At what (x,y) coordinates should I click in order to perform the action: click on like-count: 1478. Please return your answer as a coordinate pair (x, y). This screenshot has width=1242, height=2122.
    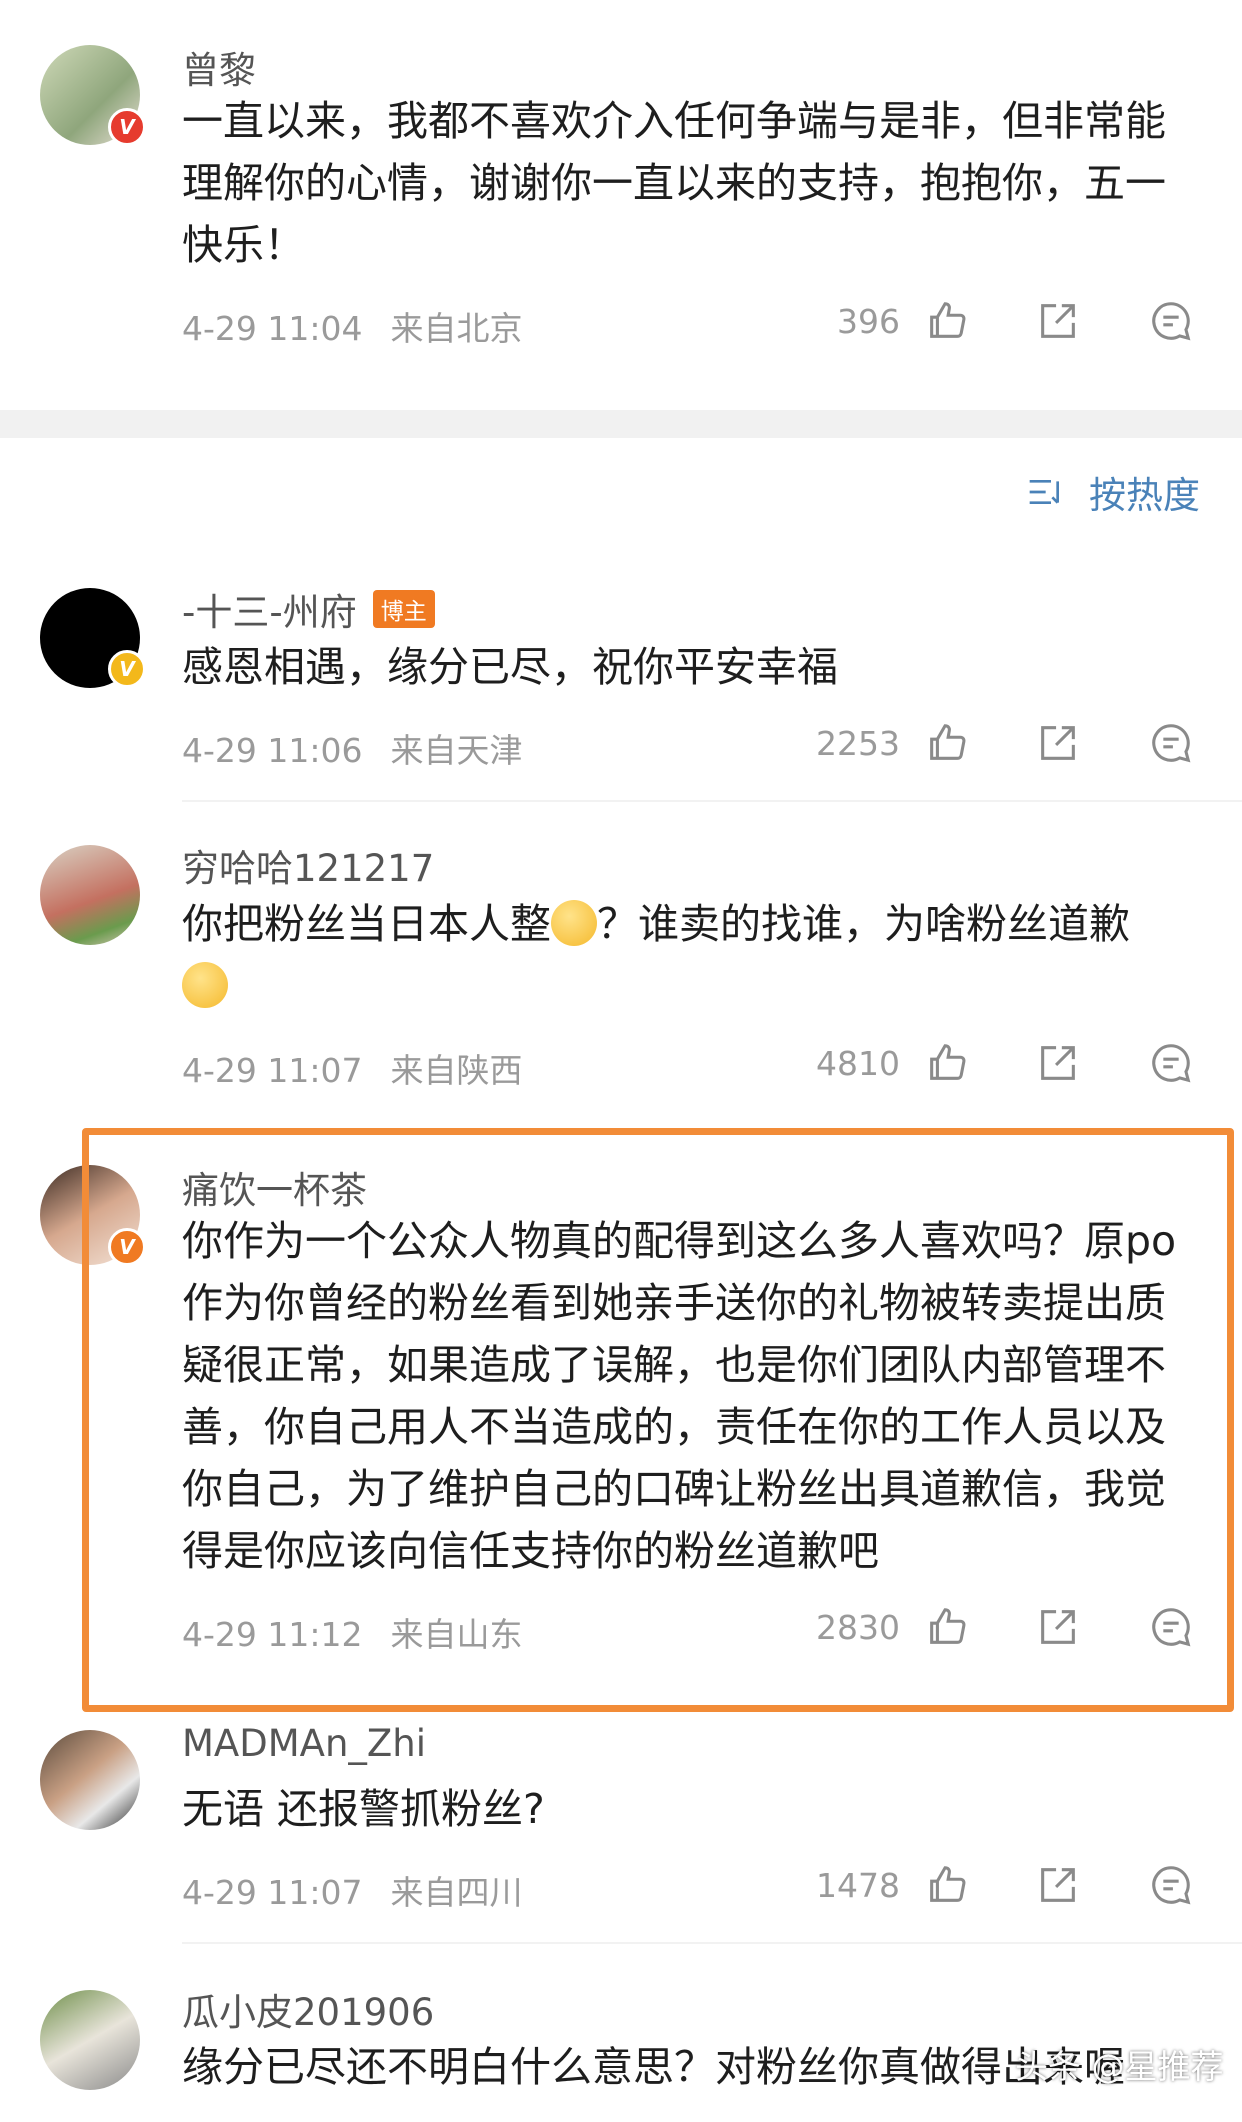
    Looking at the image, I should click on (858, 1885).